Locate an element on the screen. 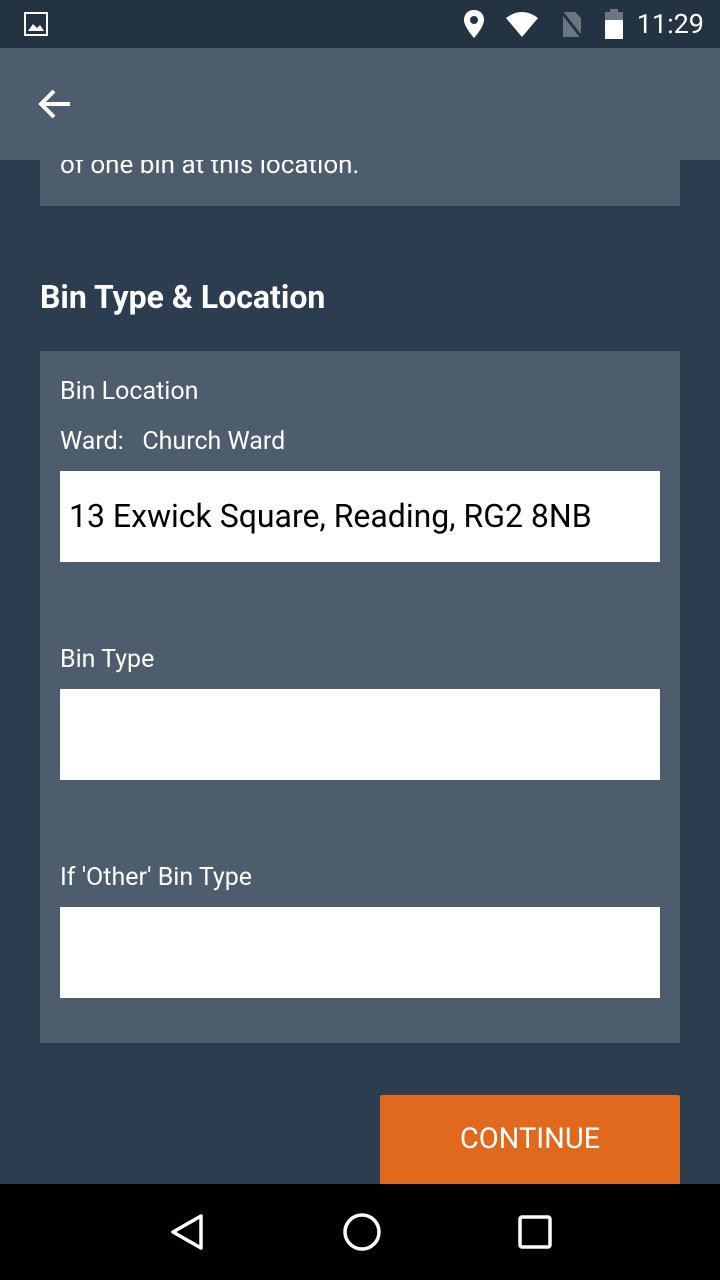 The width and height of the screenshot is (720, 1280). navigation-bar is located at coordinates (360, 1232).